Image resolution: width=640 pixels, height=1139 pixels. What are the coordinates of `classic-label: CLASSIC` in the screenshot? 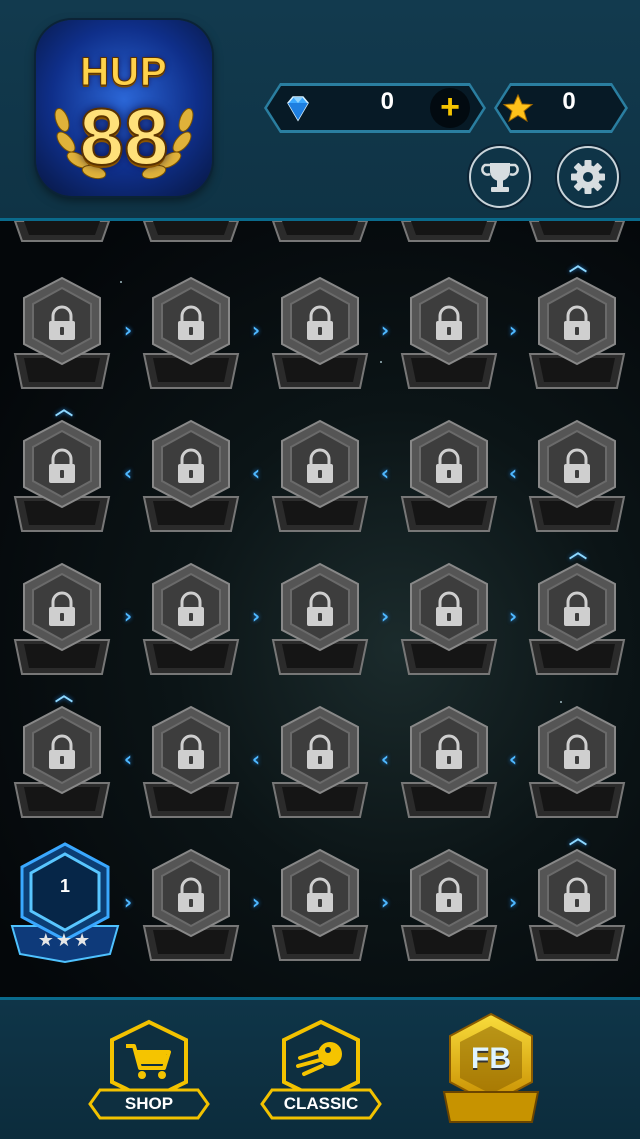 It's located at (321, 1103).